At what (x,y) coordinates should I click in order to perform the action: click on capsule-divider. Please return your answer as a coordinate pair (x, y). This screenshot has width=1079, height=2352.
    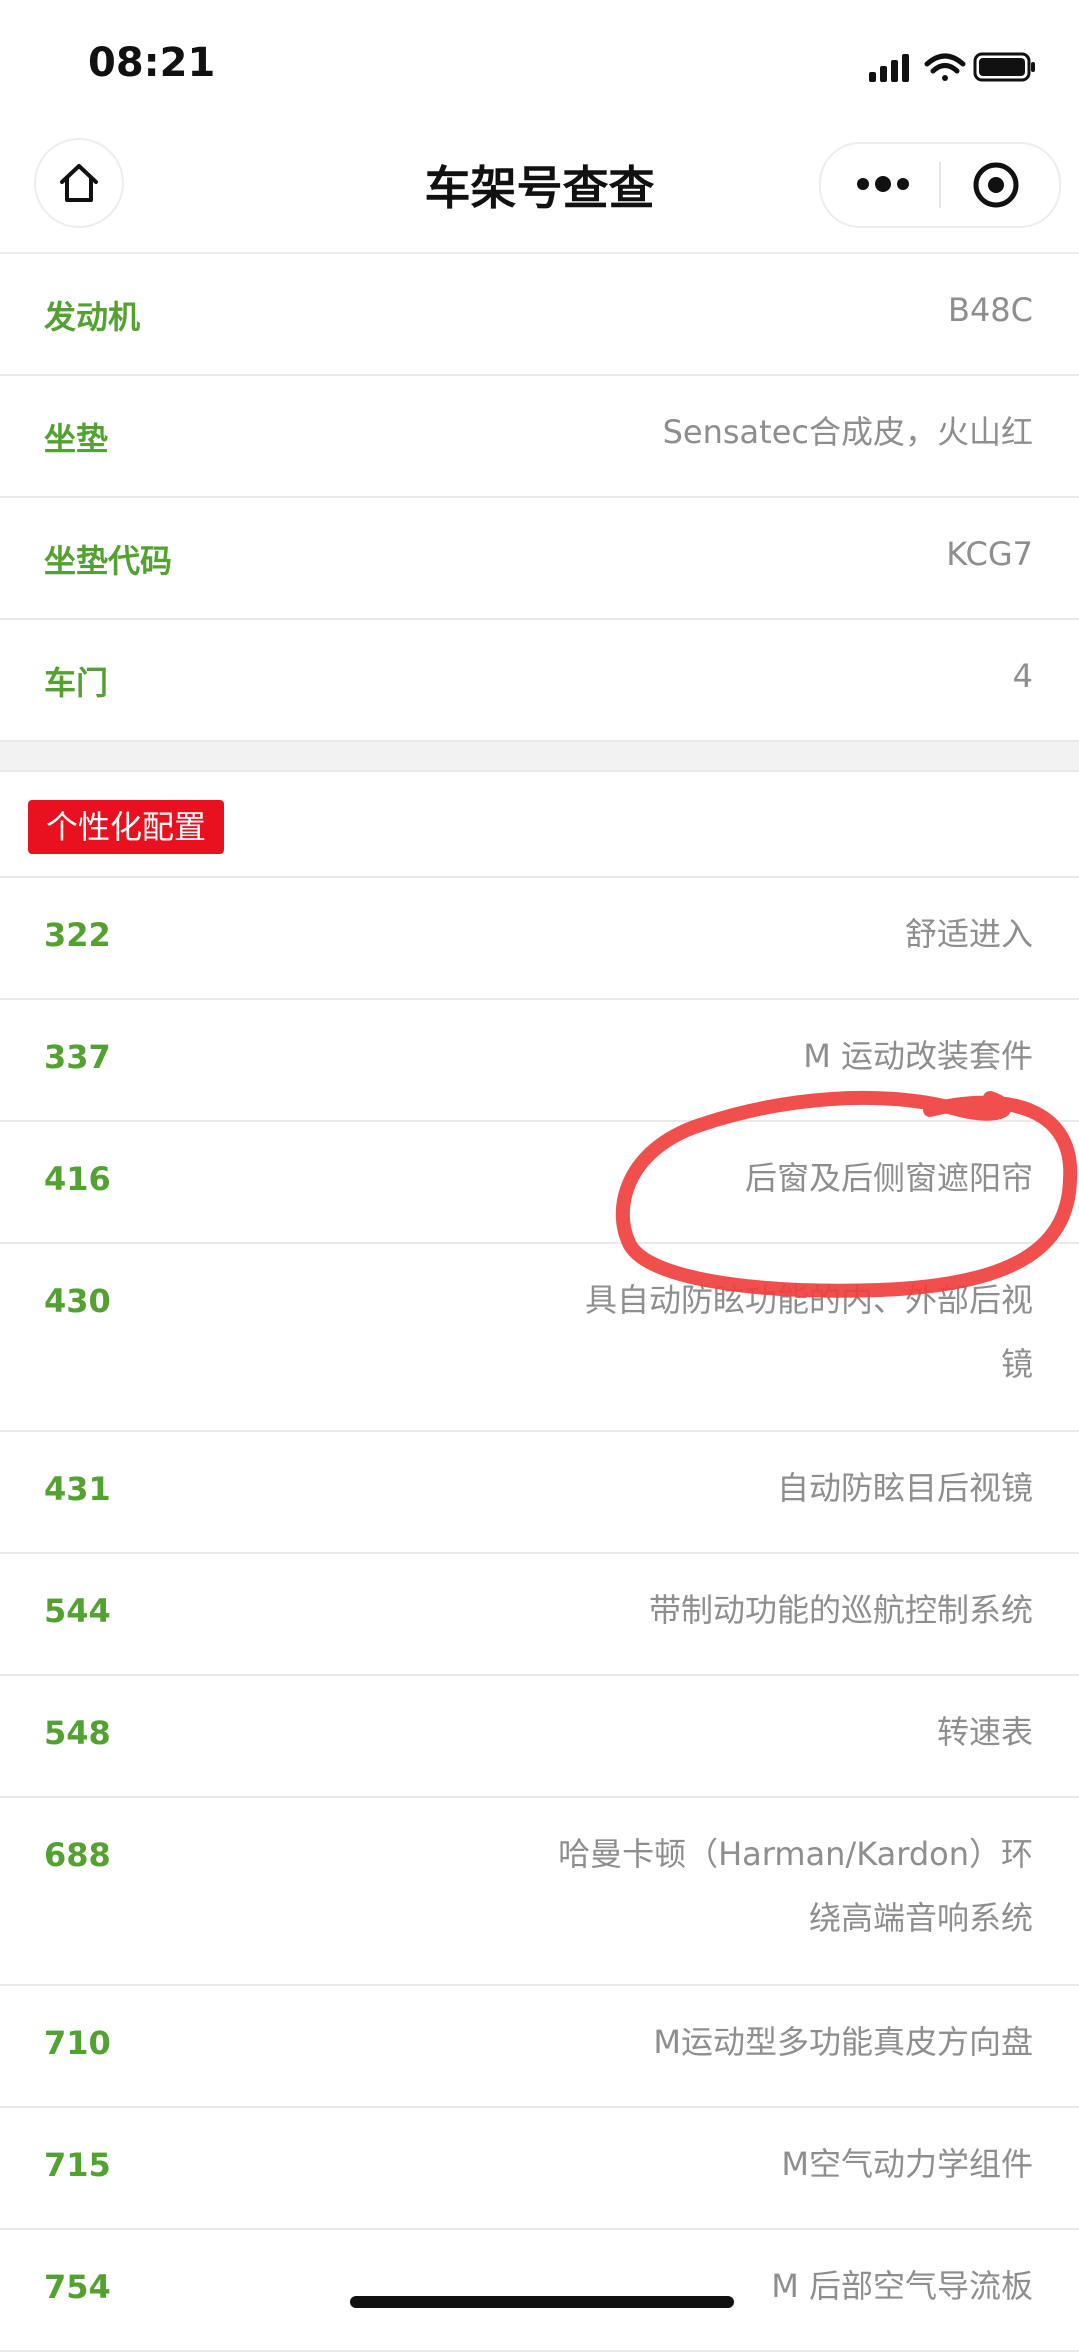
    Looking at the image, I should click on (940, 185).